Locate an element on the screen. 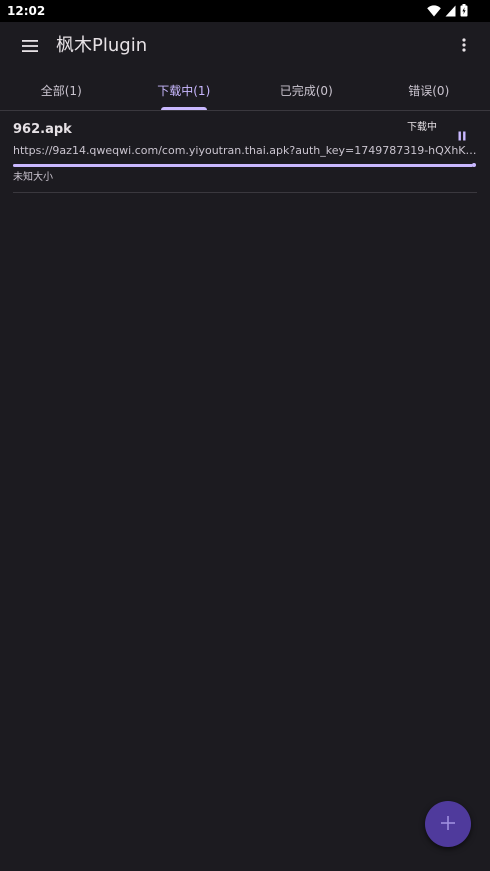  app-bar: 枫木Plugin is located at coordinates (245, 47).